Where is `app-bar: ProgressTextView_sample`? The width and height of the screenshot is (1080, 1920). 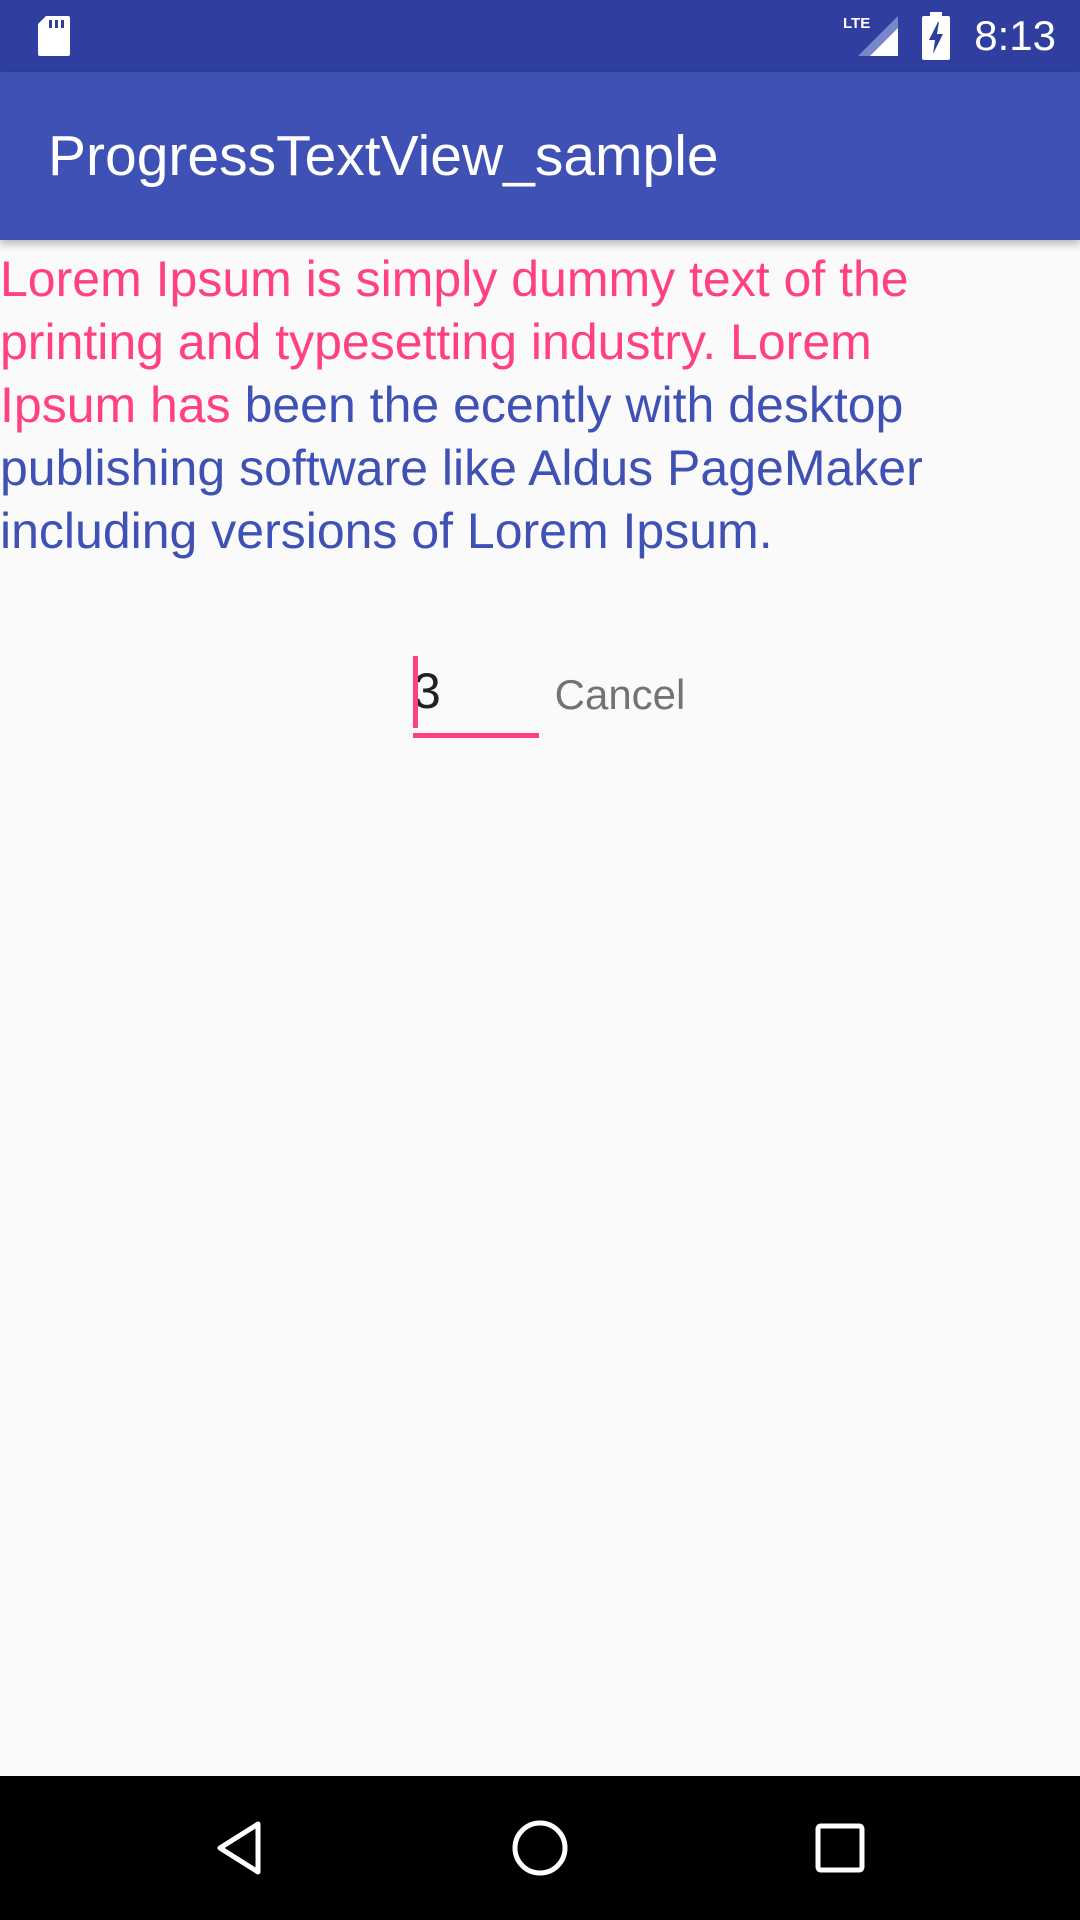
app-bar: ProgressTextView_sample is located at coordinates (540, 156).